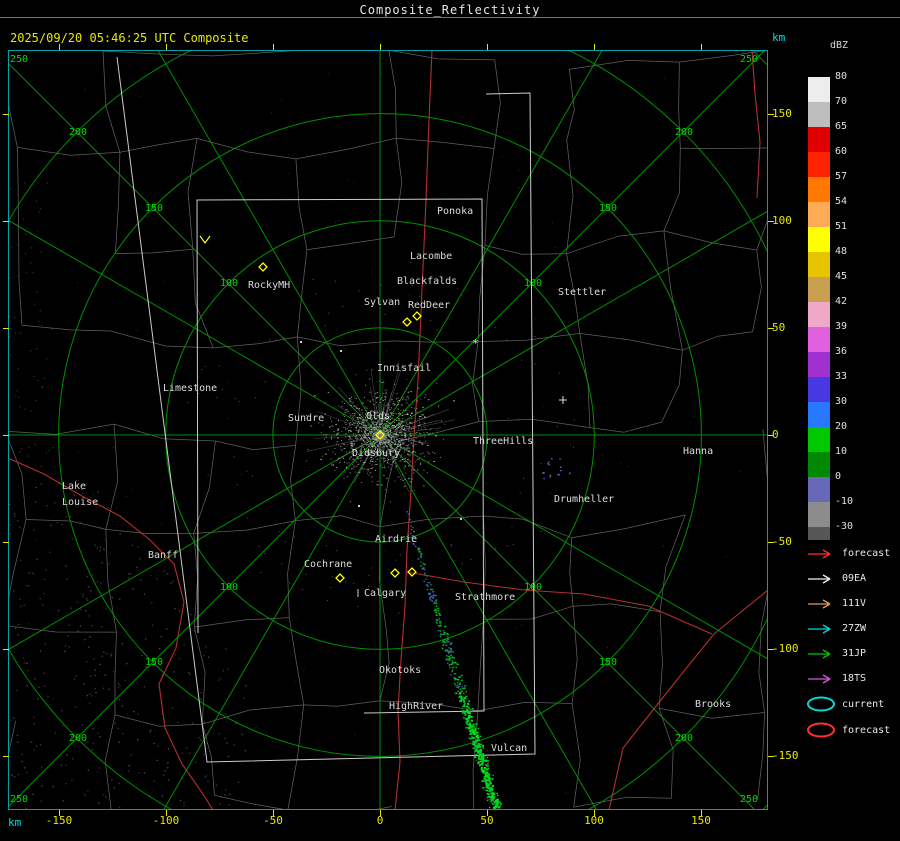  I want to click on legend-label: 09EA, so click(854, 578).